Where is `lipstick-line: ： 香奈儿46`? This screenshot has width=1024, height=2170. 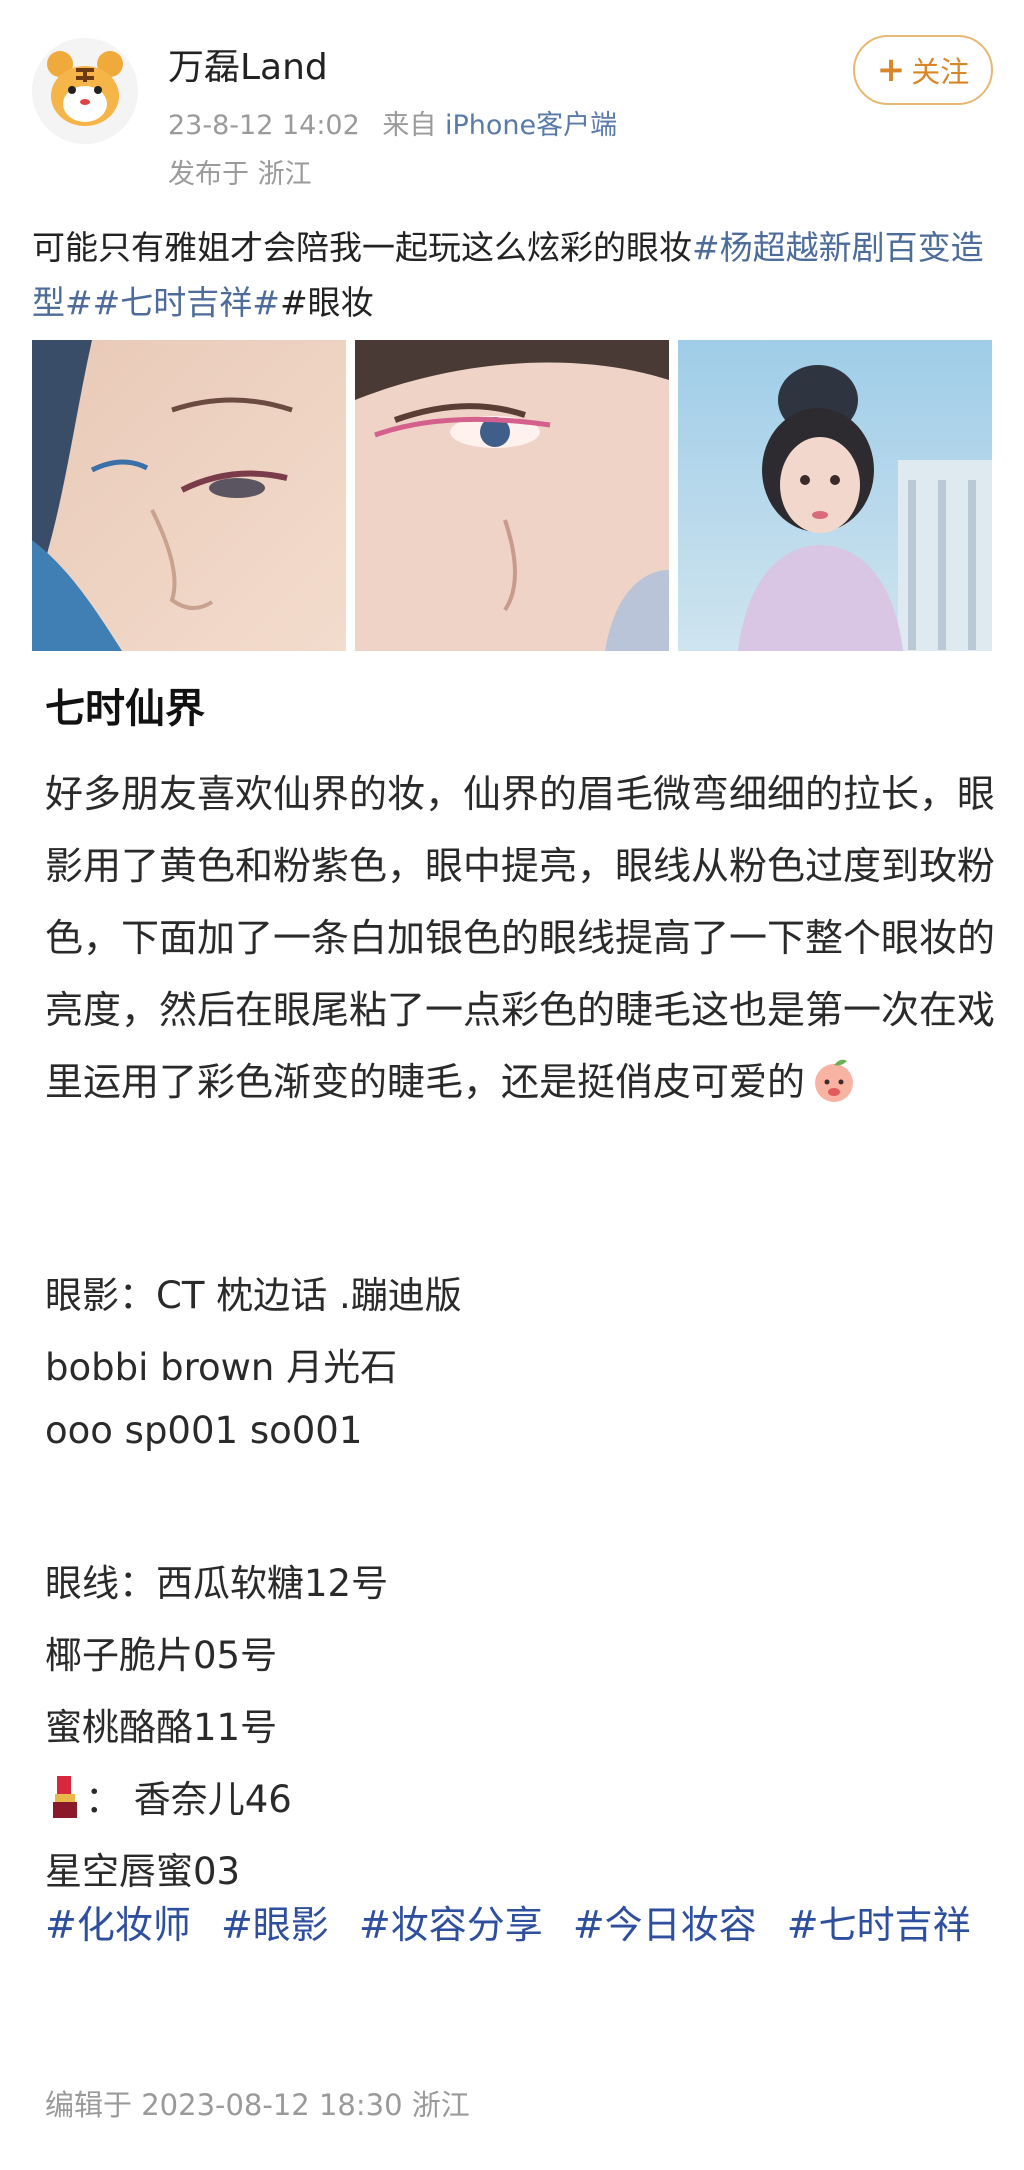 lipstick-line: ： 香奈儿46 is located at coordinates (168, 1796).